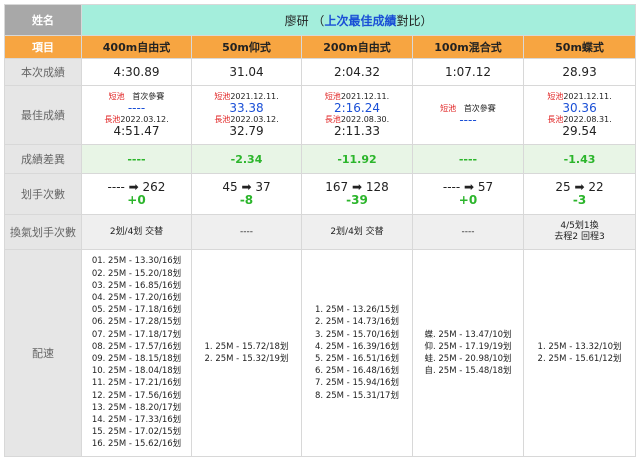  What do you see at coordinates (246, 131) in the screenshot?
I see `long-course-time: 32.79` at bounding box center [246, 131].